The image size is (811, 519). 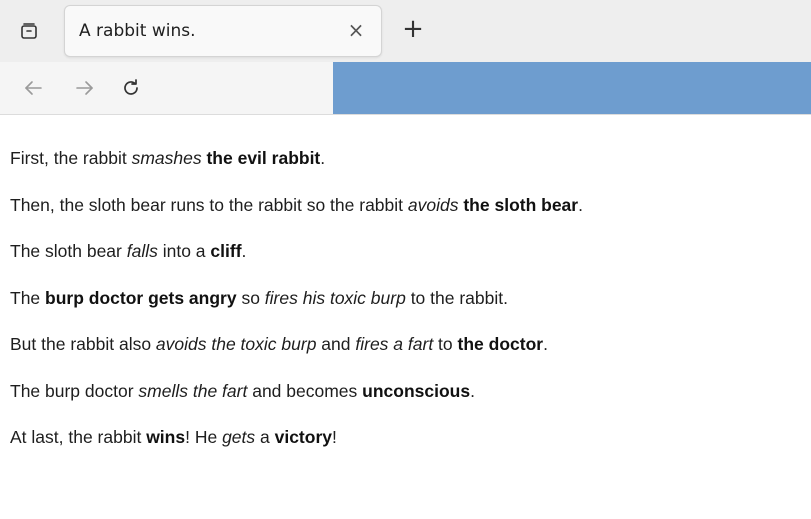 What do you see at coordinates (416, 390) in the screenshot?
I see `story-bold: unconscious` at bounding box center [416, 390].